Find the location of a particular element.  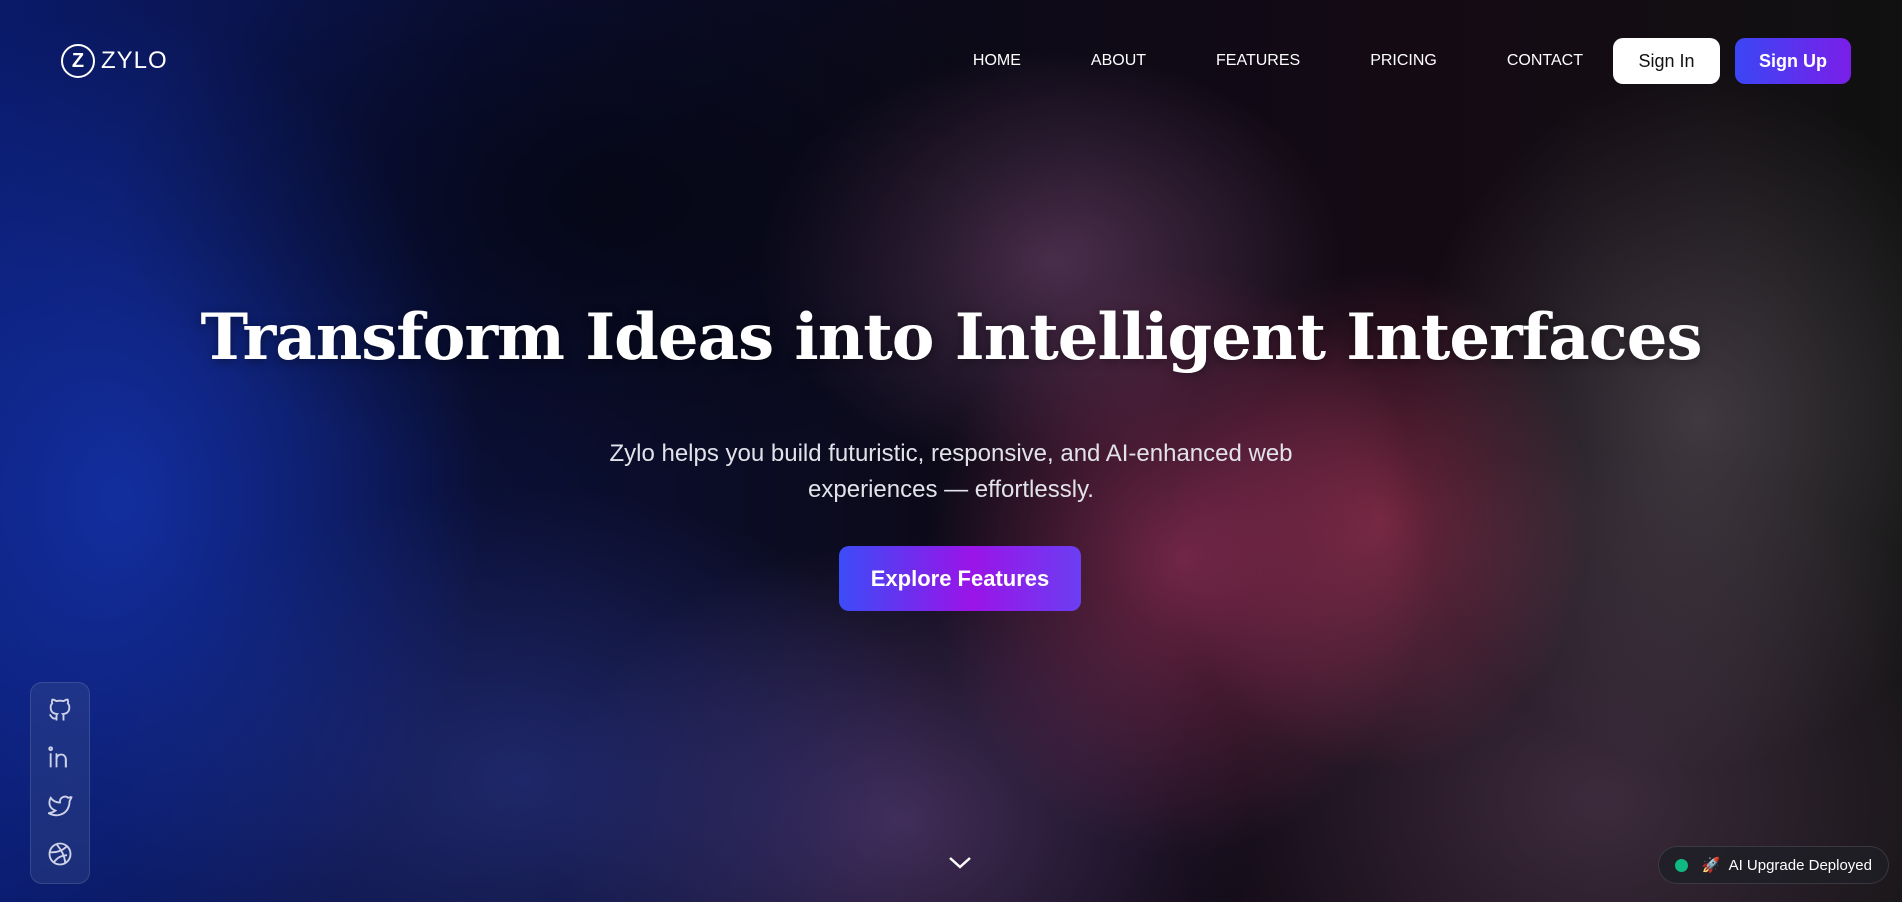

rocket-icon: 🚀 is located at coordinates (1711, 865).